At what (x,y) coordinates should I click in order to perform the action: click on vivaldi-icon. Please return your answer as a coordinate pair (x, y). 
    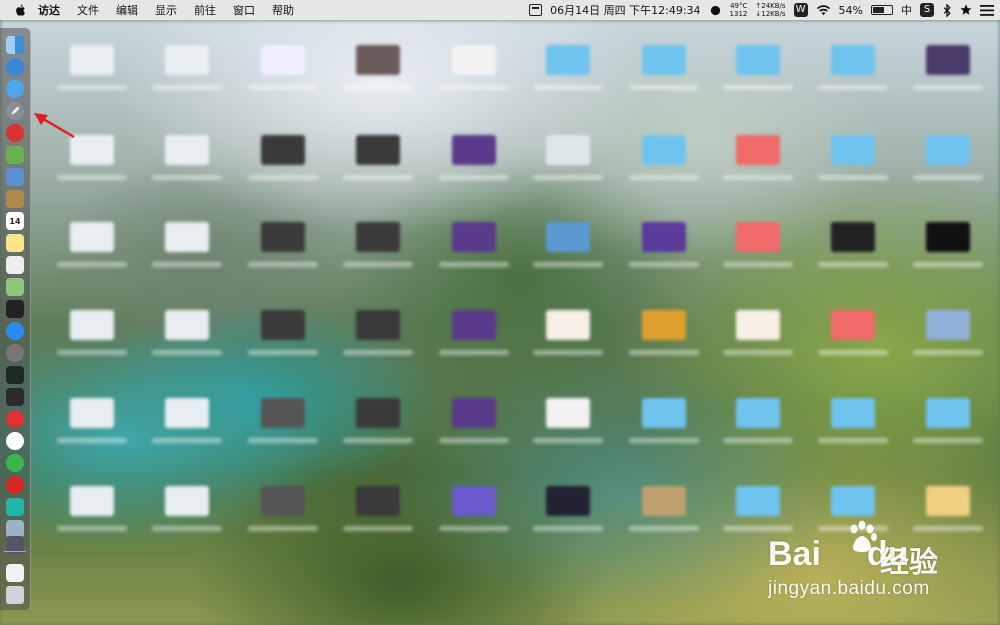
    Looking at the image, I should click on (15, 419).